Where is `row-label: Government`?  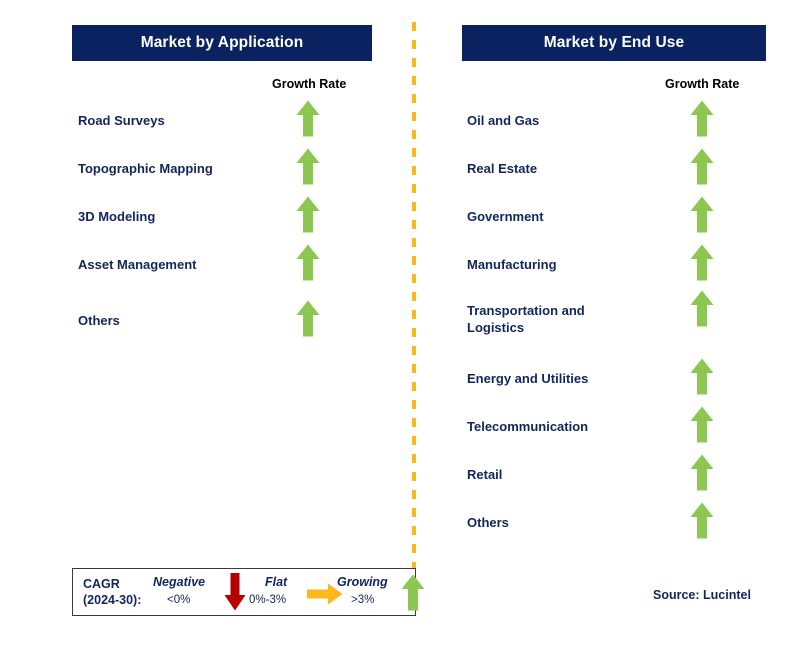 row-label: Government is located at coordinates (505, 216).